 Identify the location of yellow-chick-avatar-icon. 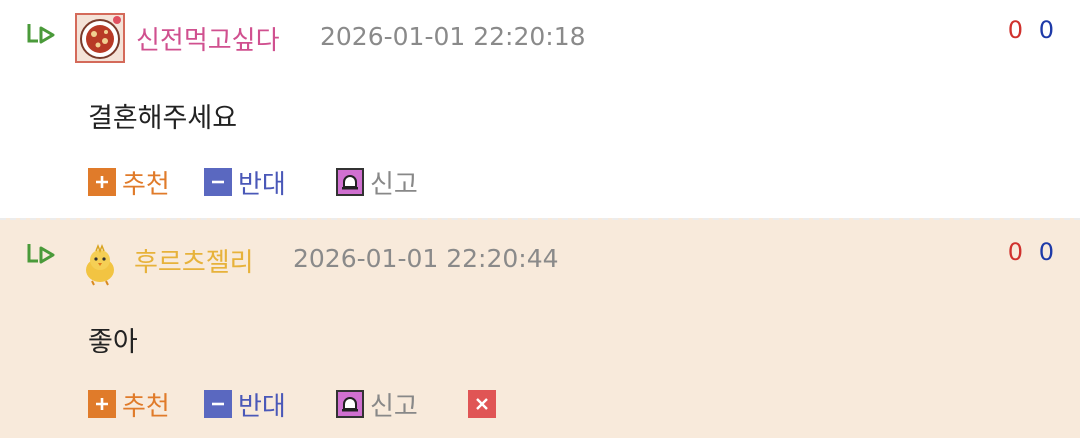
(100, 265).